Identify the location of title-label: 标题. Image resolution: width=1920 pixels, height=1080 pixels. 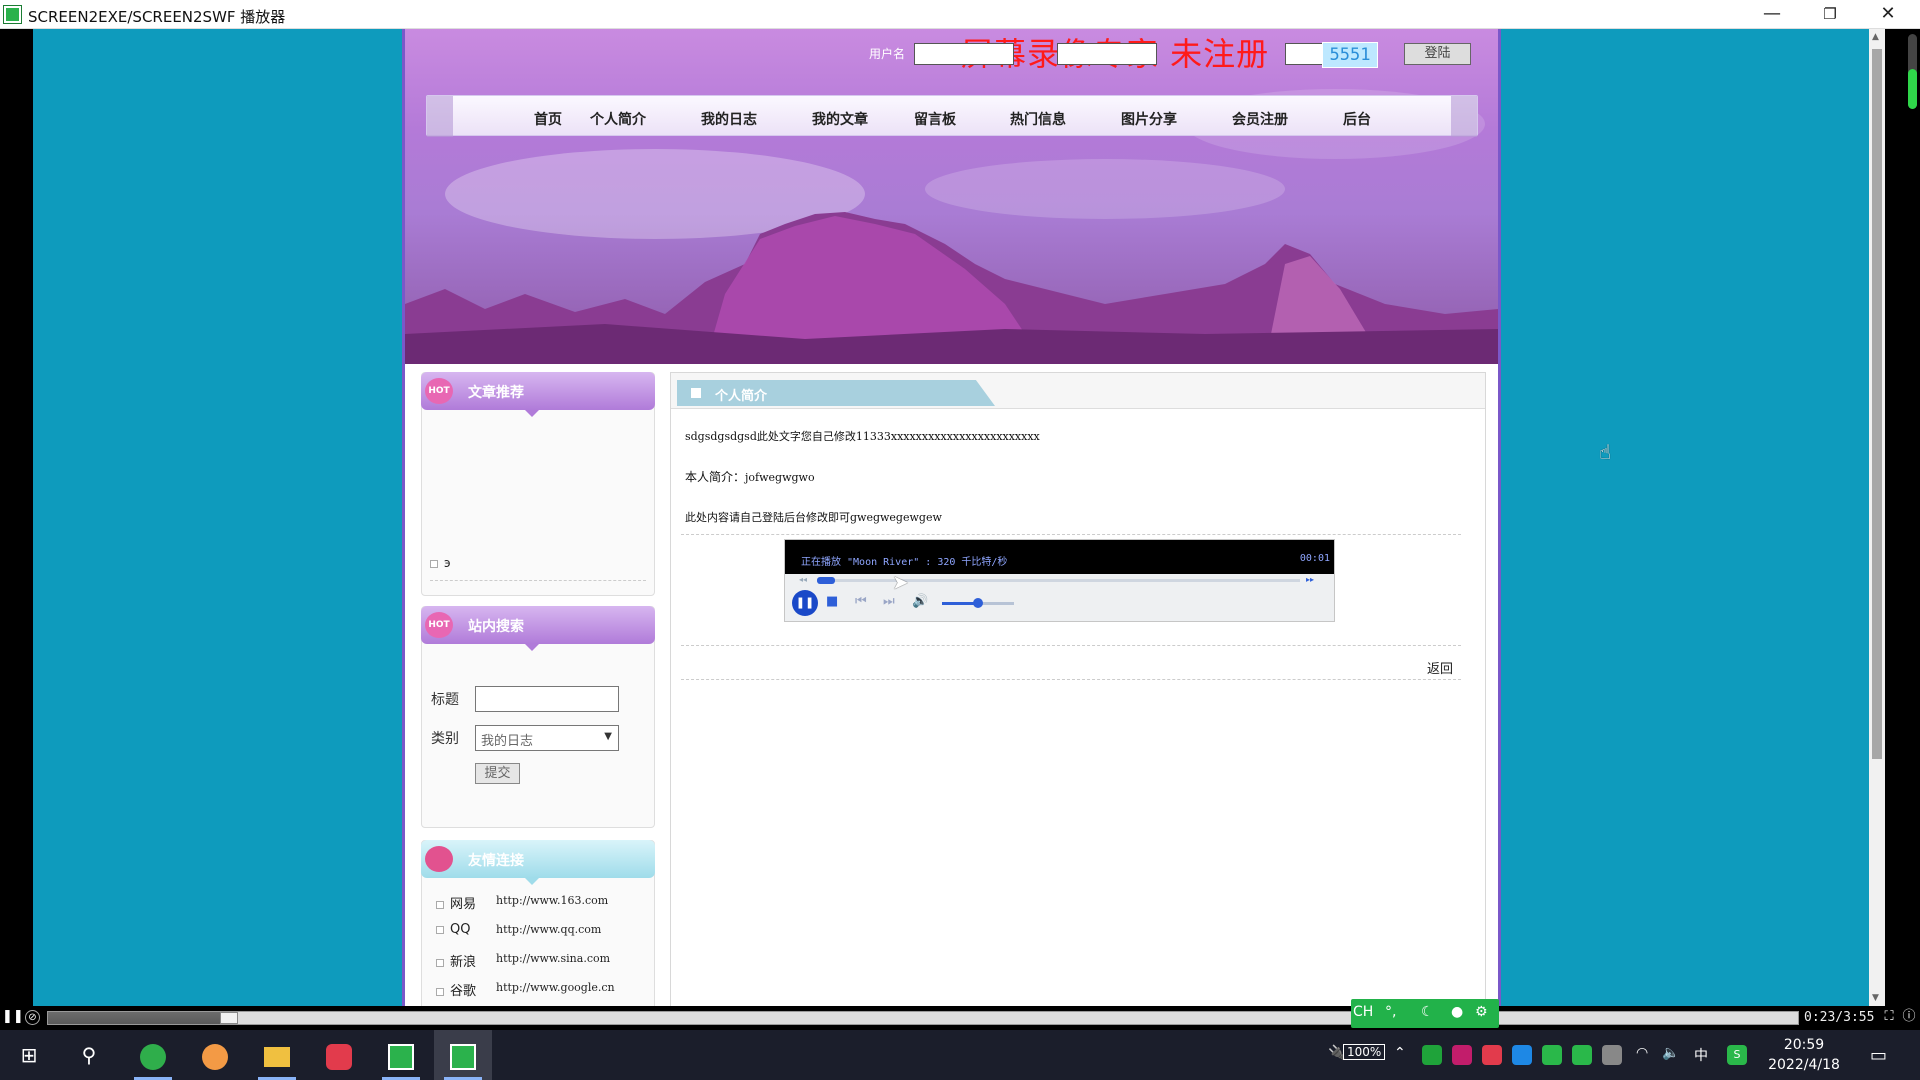
(445, 700).